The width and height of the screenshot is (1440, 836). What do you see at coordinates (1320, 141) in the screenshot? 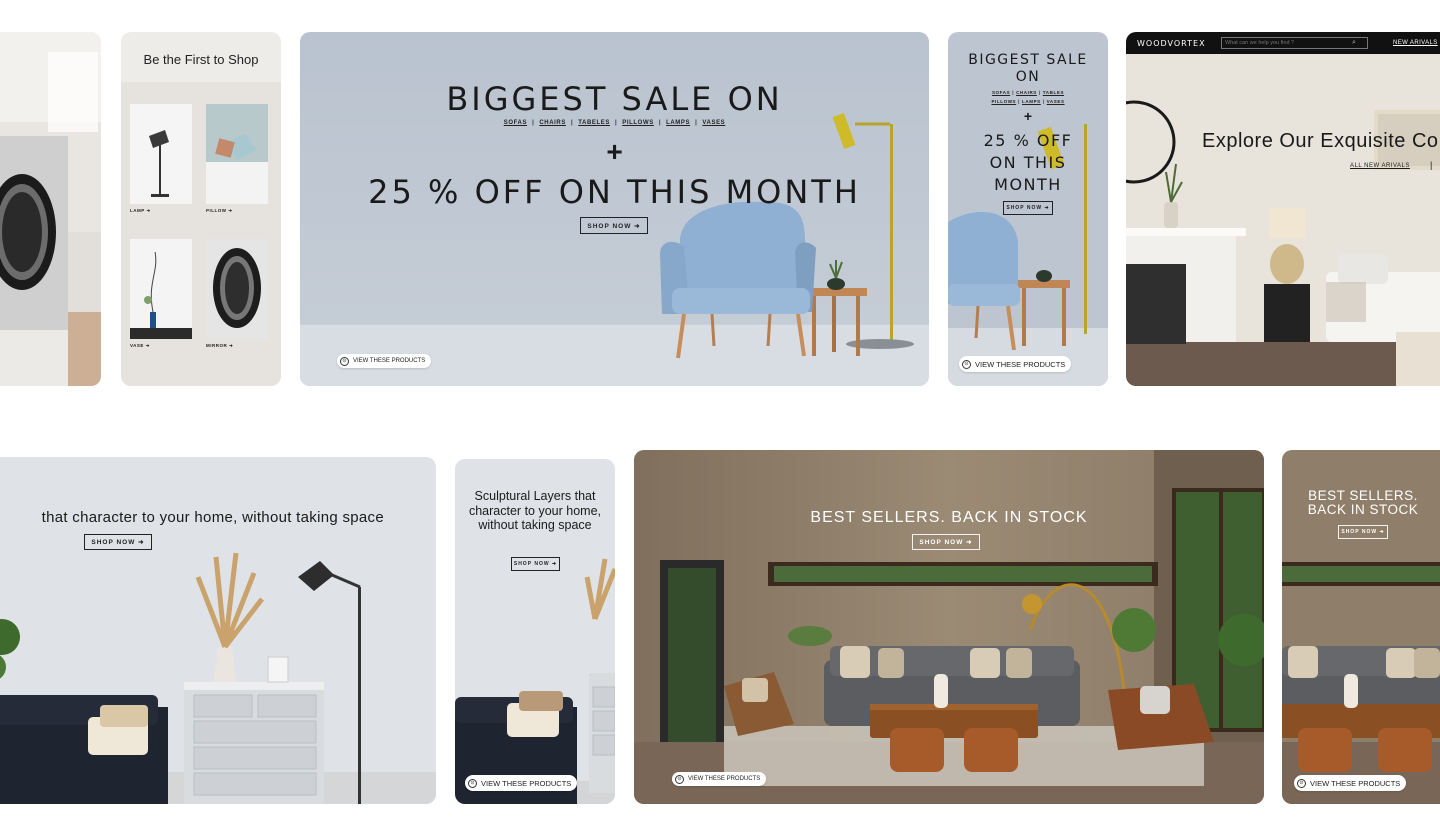
I see `web-headline: Explore Our Exquisite Co` at bounding box center [1320, 141].